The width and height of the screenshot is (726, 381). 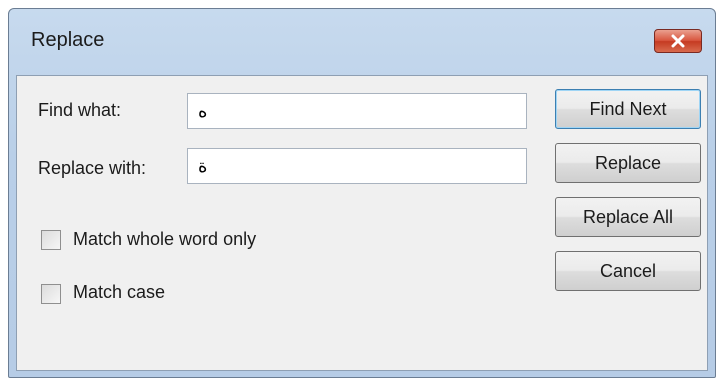 I want to click on replace-all-button: Replace All, so click(x=628, y=217).